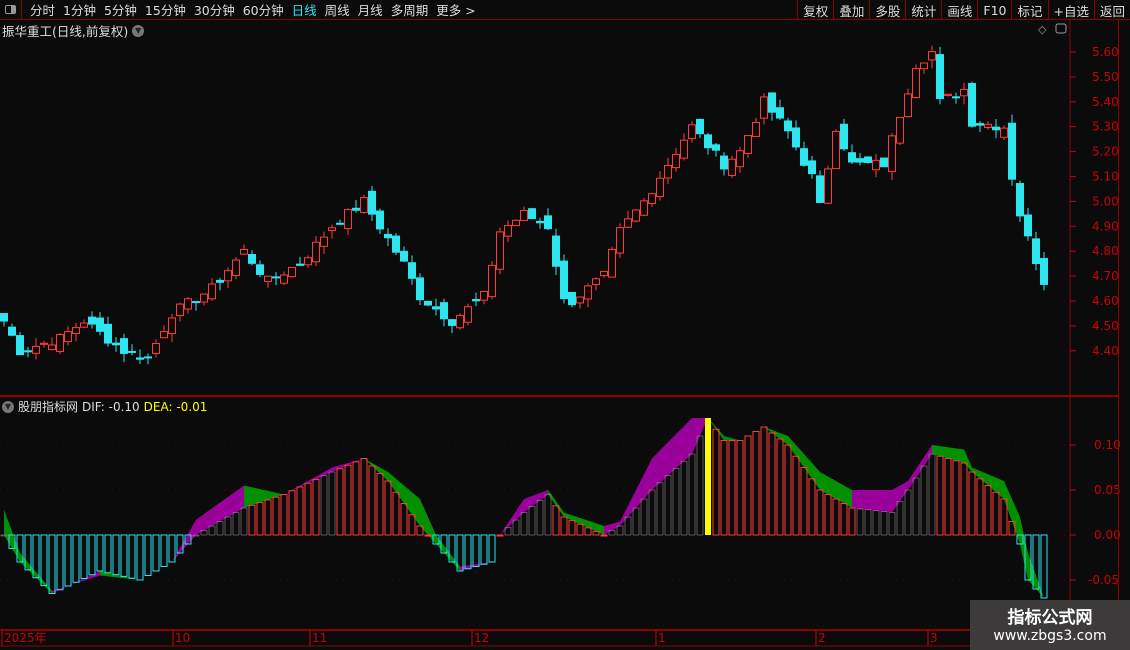  Describe the element at coordinates (1105, 351) in the screenshot. I see `price-tick: 4.40` at that location.